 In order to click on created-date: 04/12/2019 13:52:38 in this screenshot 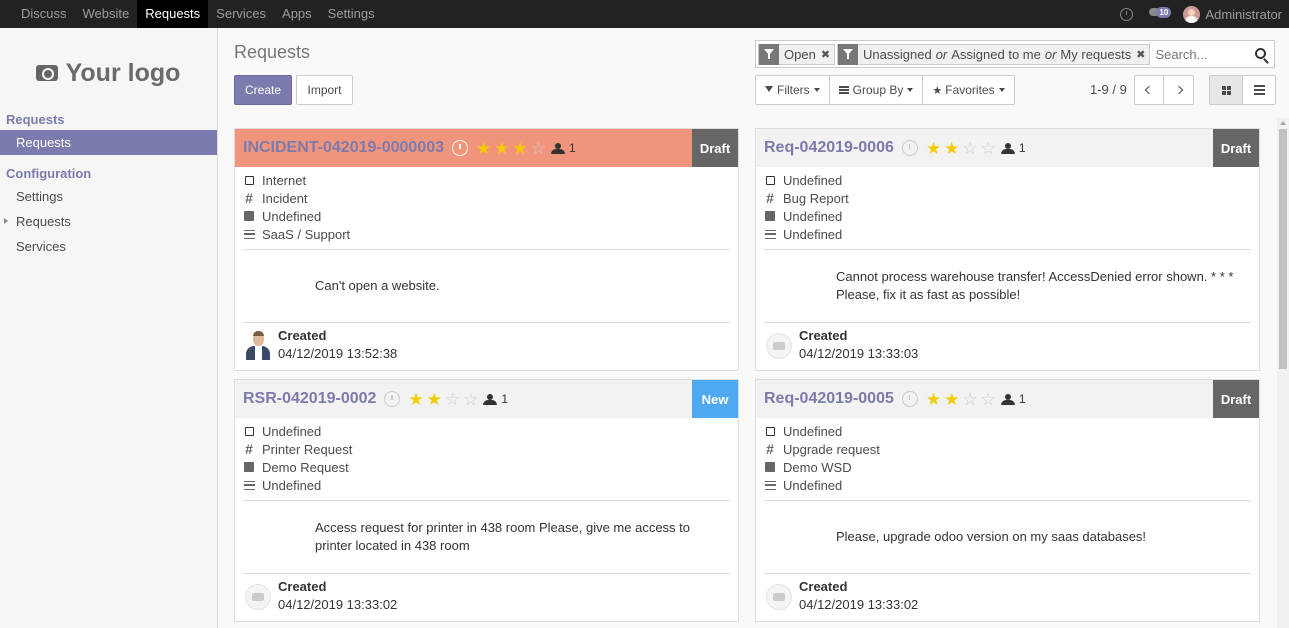, I will do `click(338, 353)`.